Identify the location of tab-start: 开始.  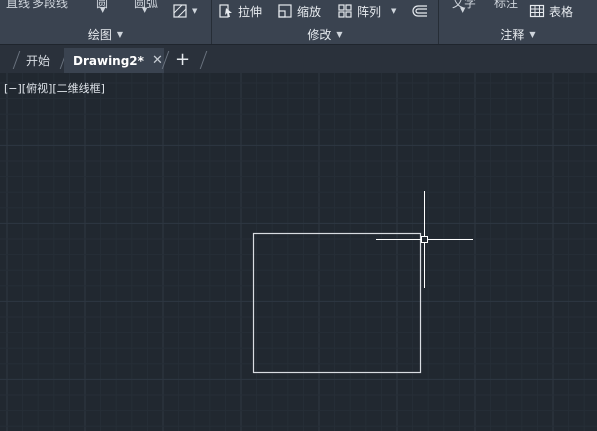
(38, 60).